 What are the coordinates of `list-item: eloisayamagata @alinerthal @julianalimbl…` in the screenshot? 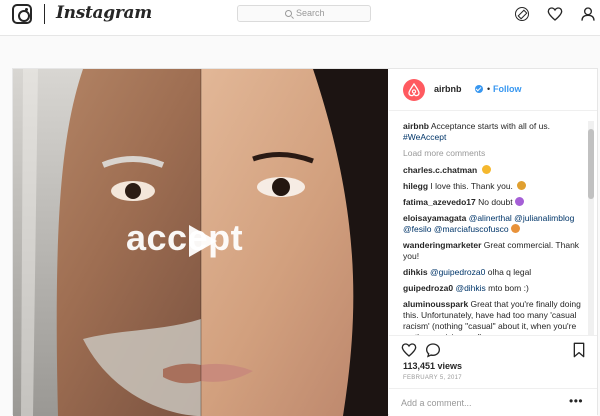 It's located at (495, 224).